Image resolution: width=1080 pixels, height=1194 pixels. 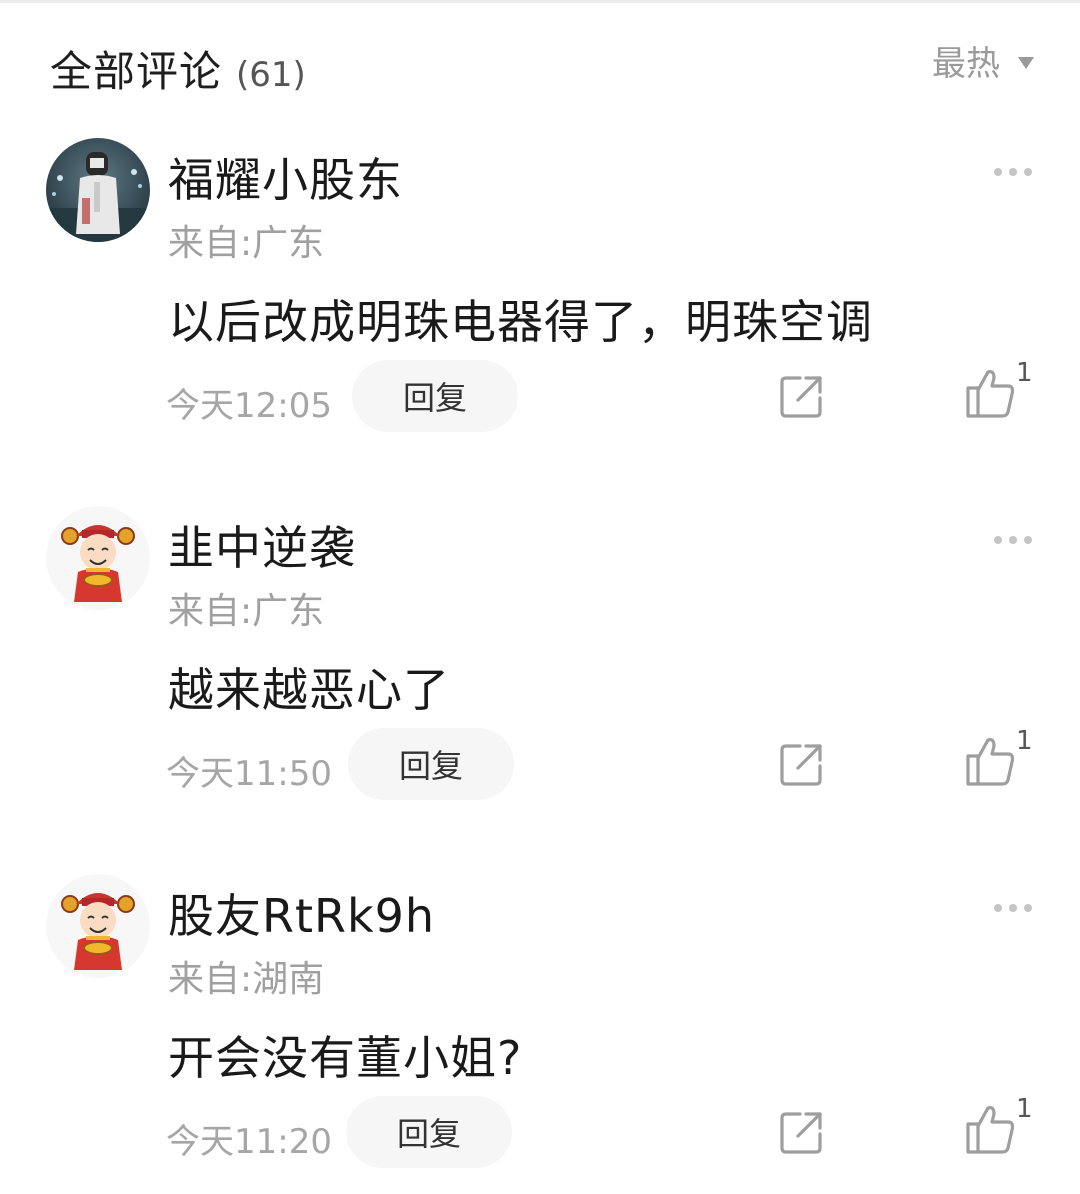 What do you see at coordinates (966, 64) in the screenshot?
I see `sort-label: 最热` at bounding box center [966, 64].